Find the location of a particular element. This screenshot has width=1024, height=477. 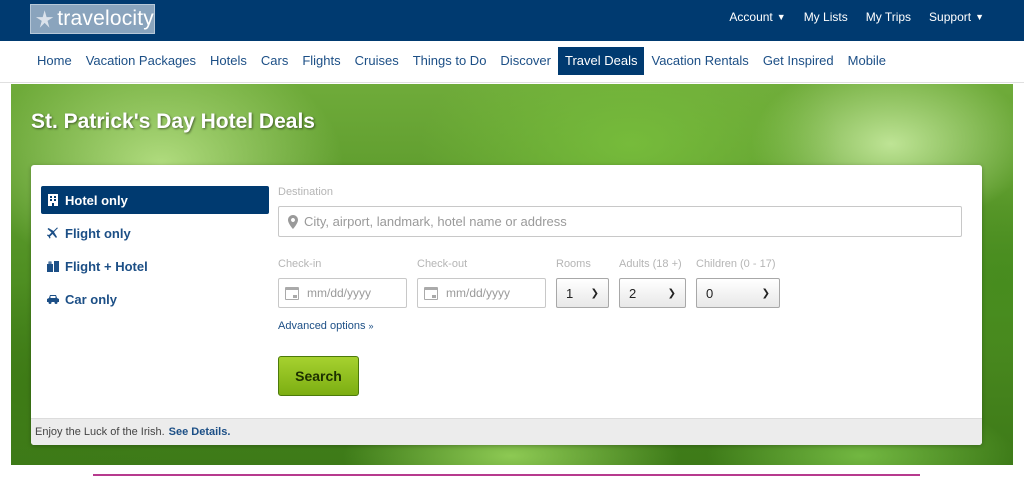

children-select: 0 ❯ is located at coordinates (738, 293).